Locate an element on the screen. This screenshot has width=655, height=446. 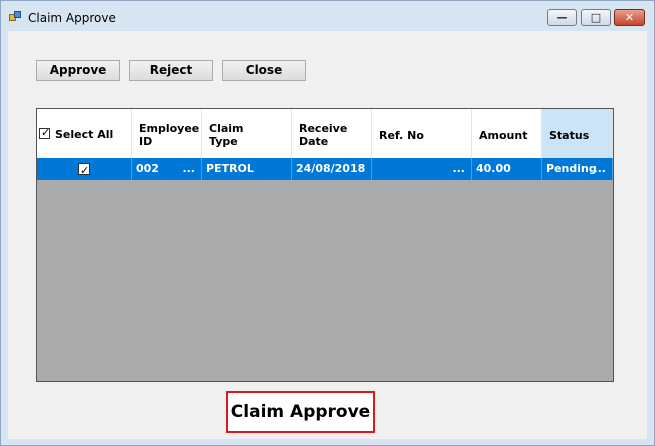
app-icon is located at coordinates (15, 16).